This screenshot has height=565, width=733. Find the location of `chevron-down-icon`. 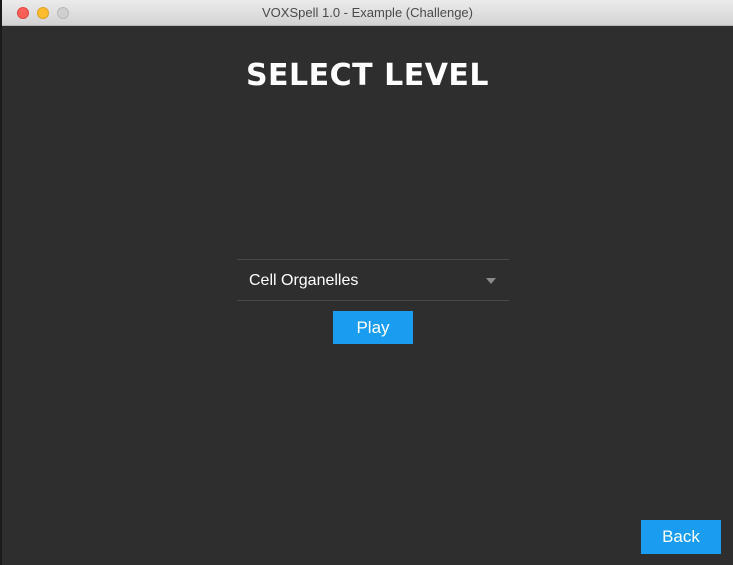

chevron-down-icon is located at coordinates (491, 281).